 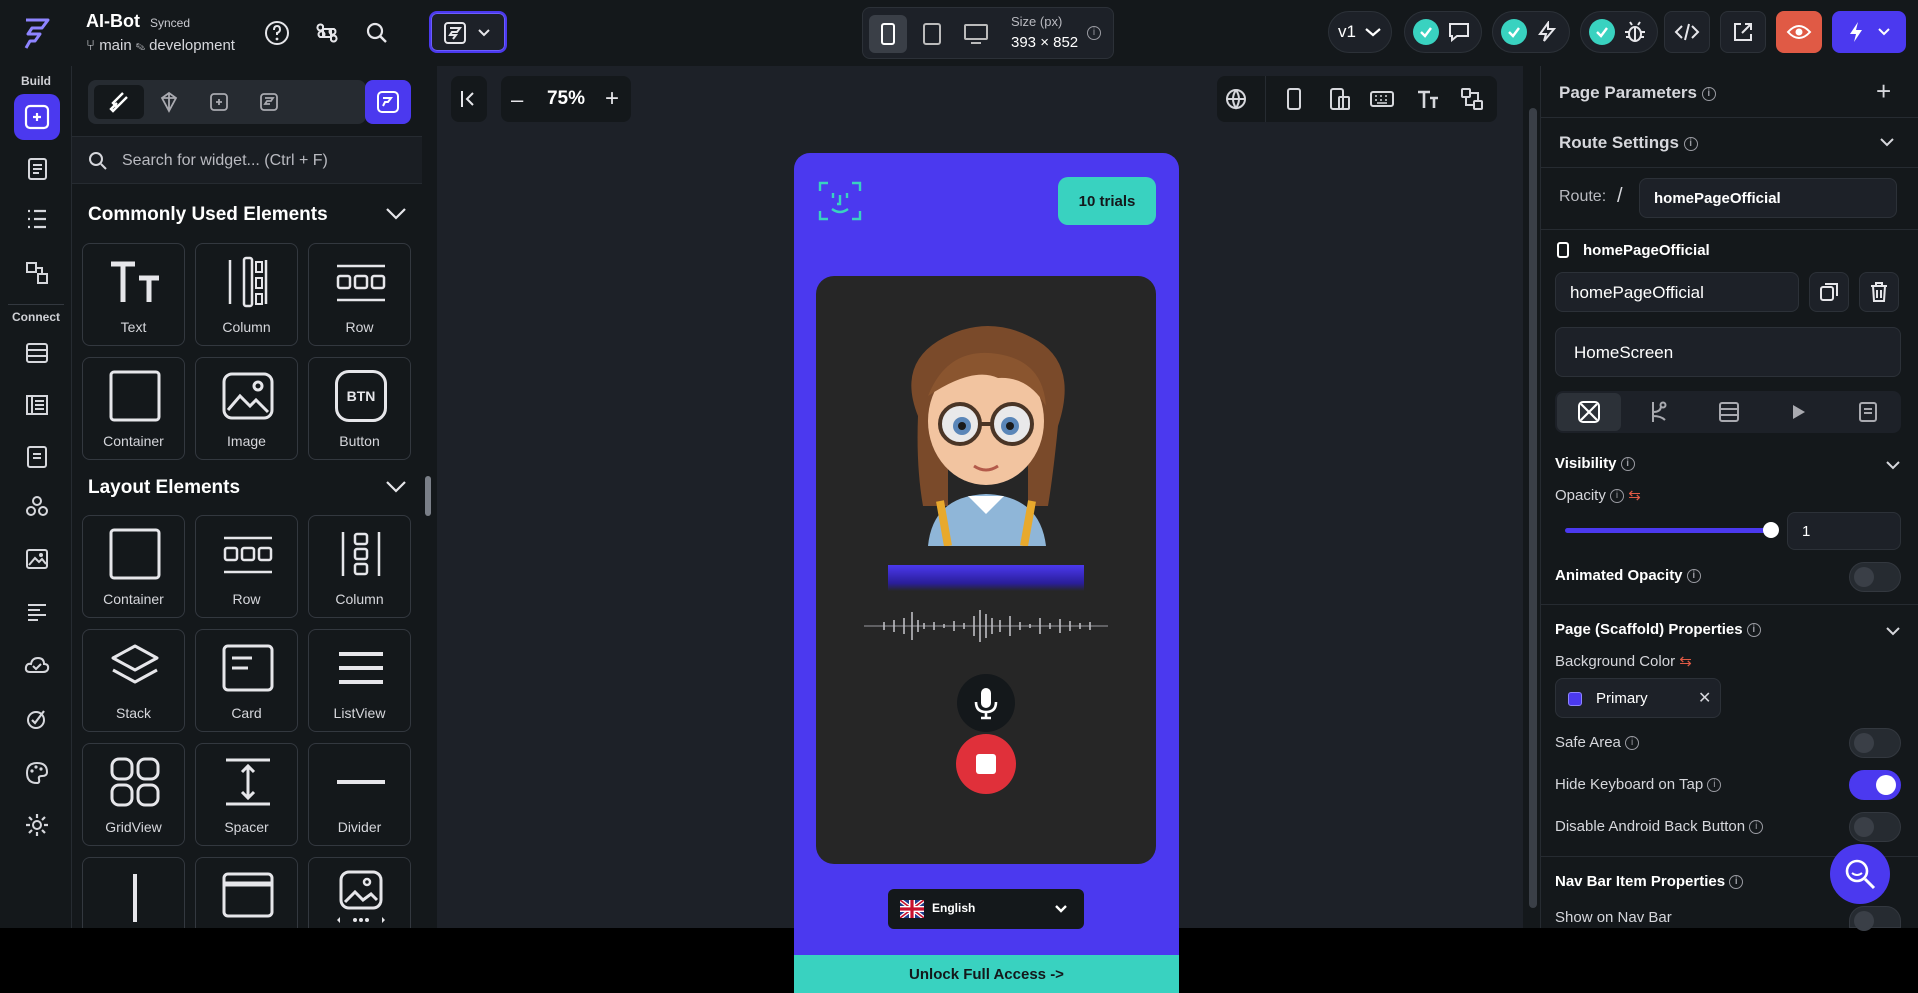 I want to click on opacity-slider-thumb, so click(x=1771, y=530).